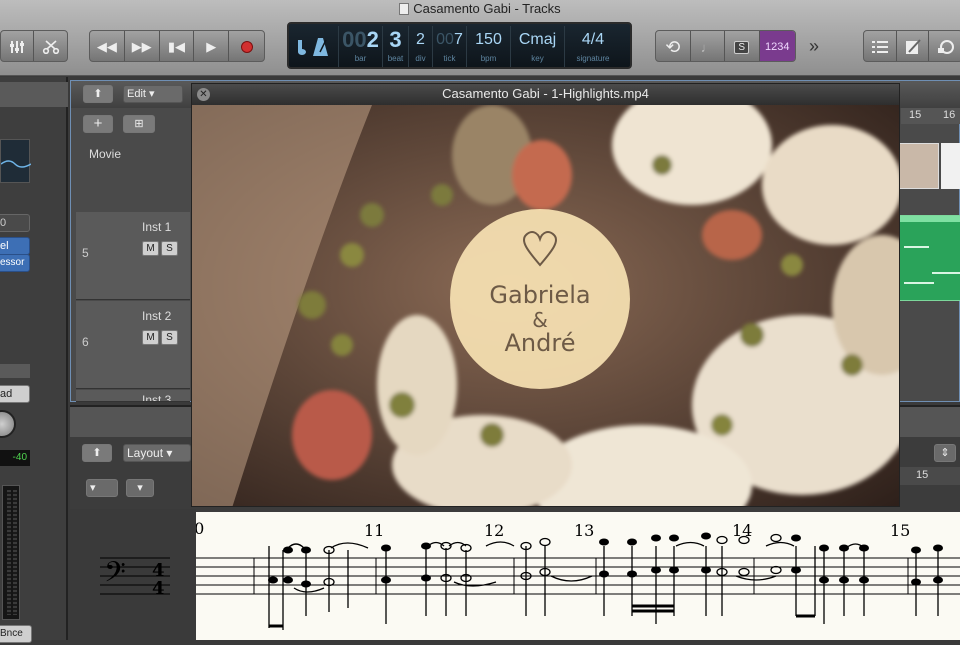 This screenshot has height=645, width=960. Describe the element at coordinates (15, 223) in the screenshot. I see `input-slot: 0` at that location.